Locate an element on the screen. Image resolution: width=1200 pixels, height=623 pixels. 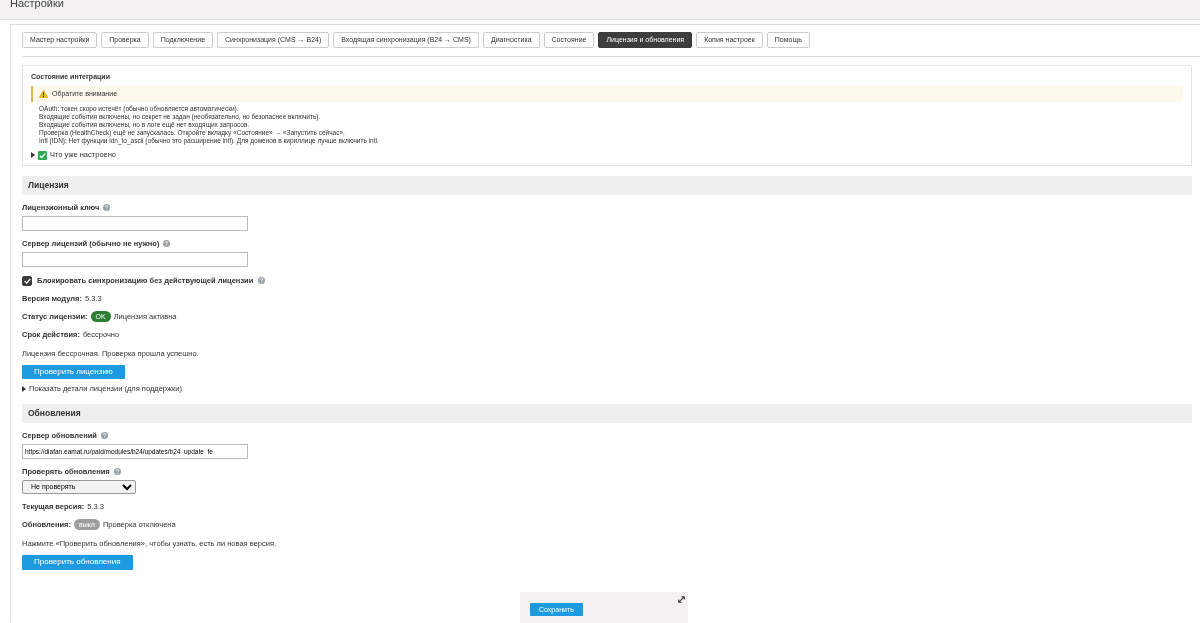
section-header: Обновления is located at coordinates (607, 414).